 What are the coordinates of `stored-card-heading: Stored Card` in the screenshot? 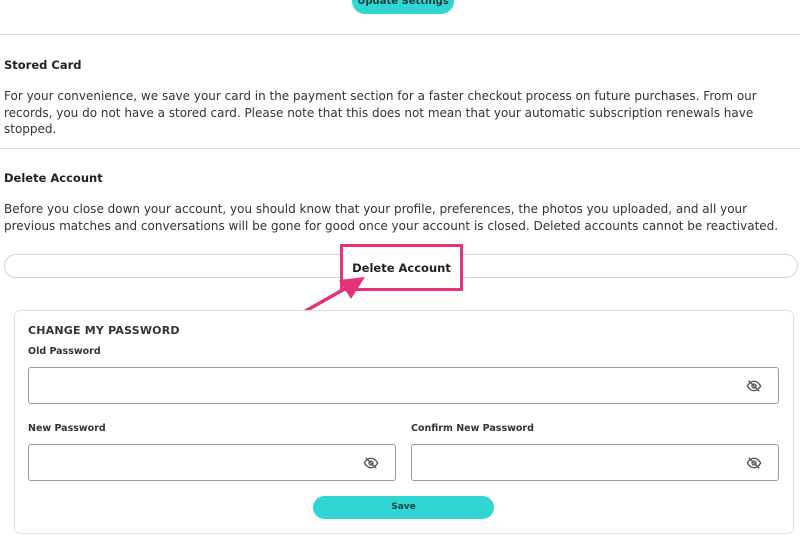 It's located at (43, 65).